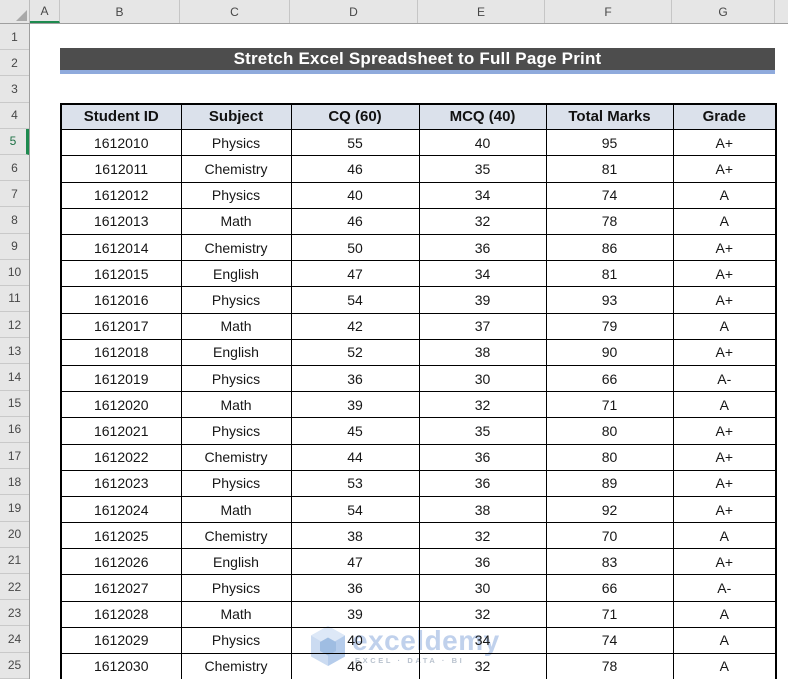 This screenshot has height=679, width=788. Describe the element at coordinates (609, 326) in the screenshot. I see `table-cell: 79` at that location.